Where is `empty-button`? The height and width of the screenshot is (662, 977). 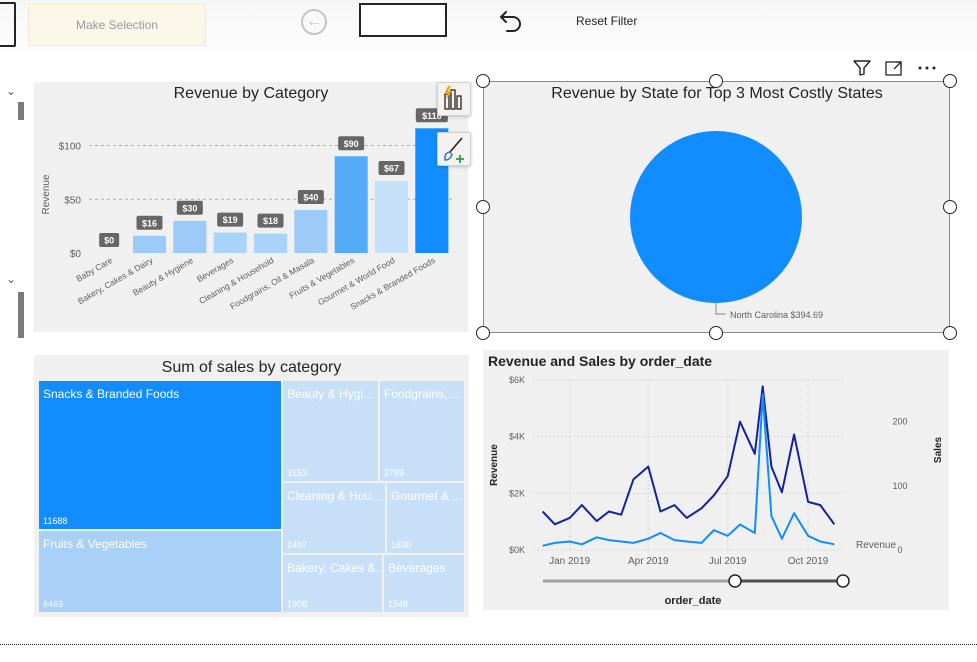
empty-button is located at coordinates (403, 20).